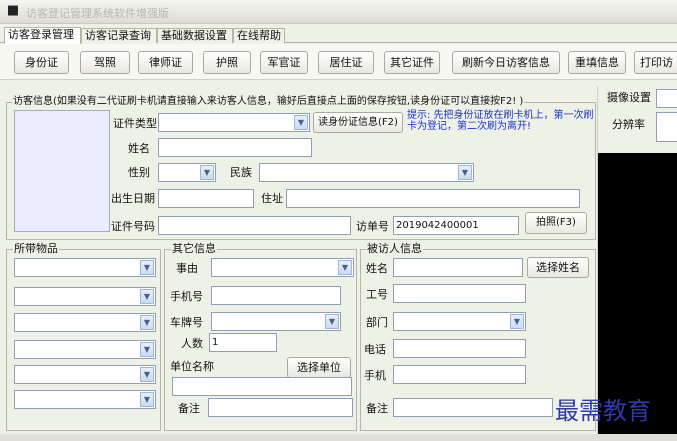 The width and height of the screenshot is (677, 441). I want to click on residence-permit-button: 居住证, so click(346, 62).